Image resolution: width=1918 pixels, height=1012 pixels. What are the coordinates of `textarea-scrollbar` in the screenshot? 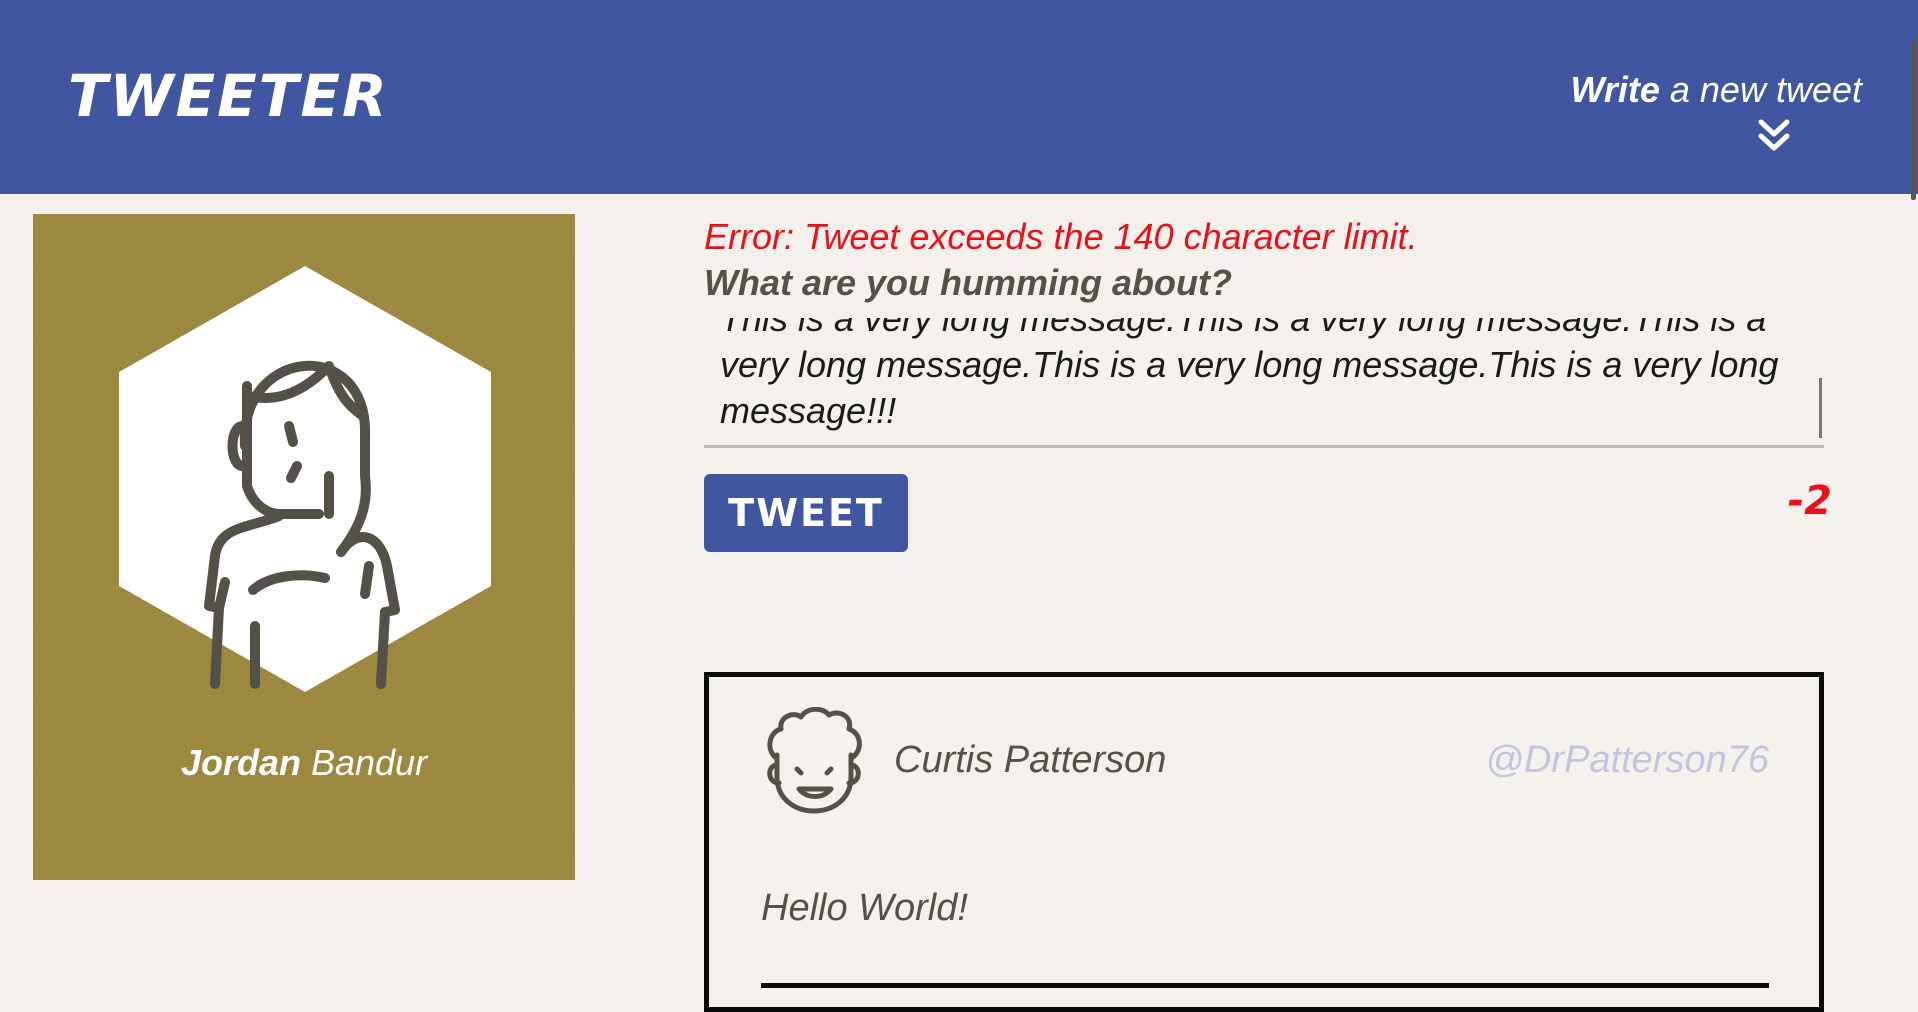 It's located at (1820, 408).